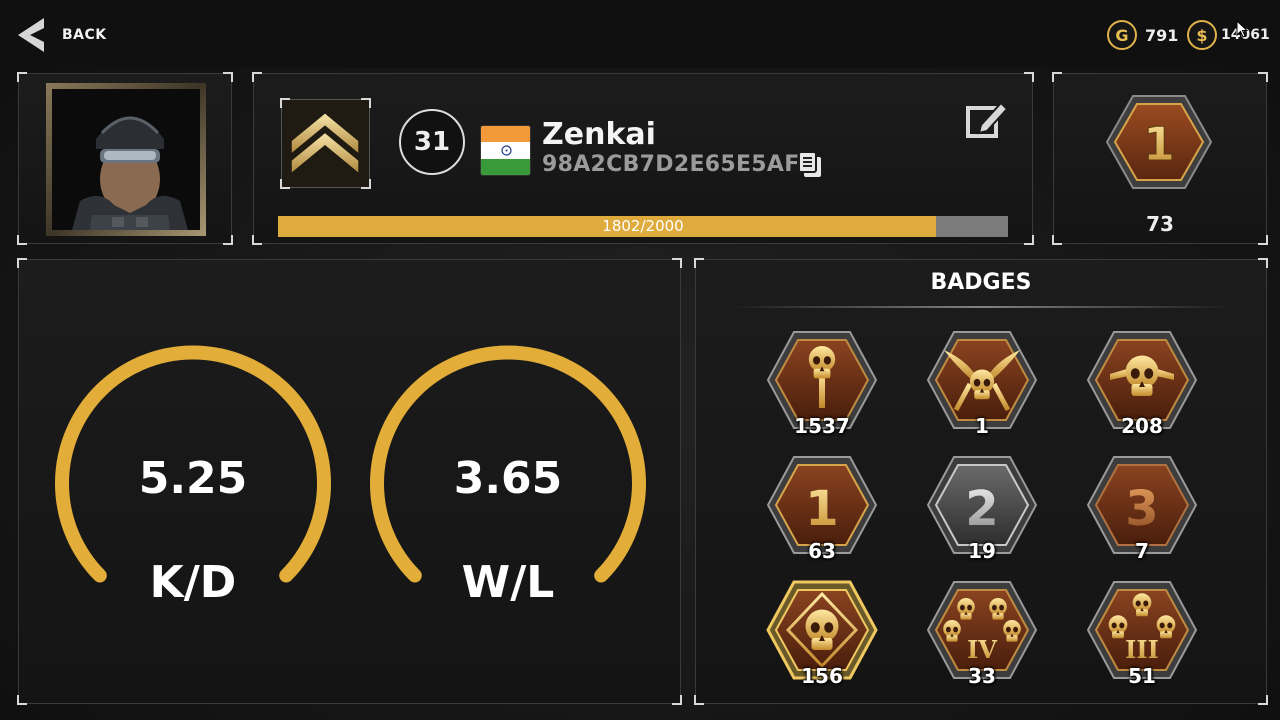  I want to click on edit-icon, so click(987, 120).